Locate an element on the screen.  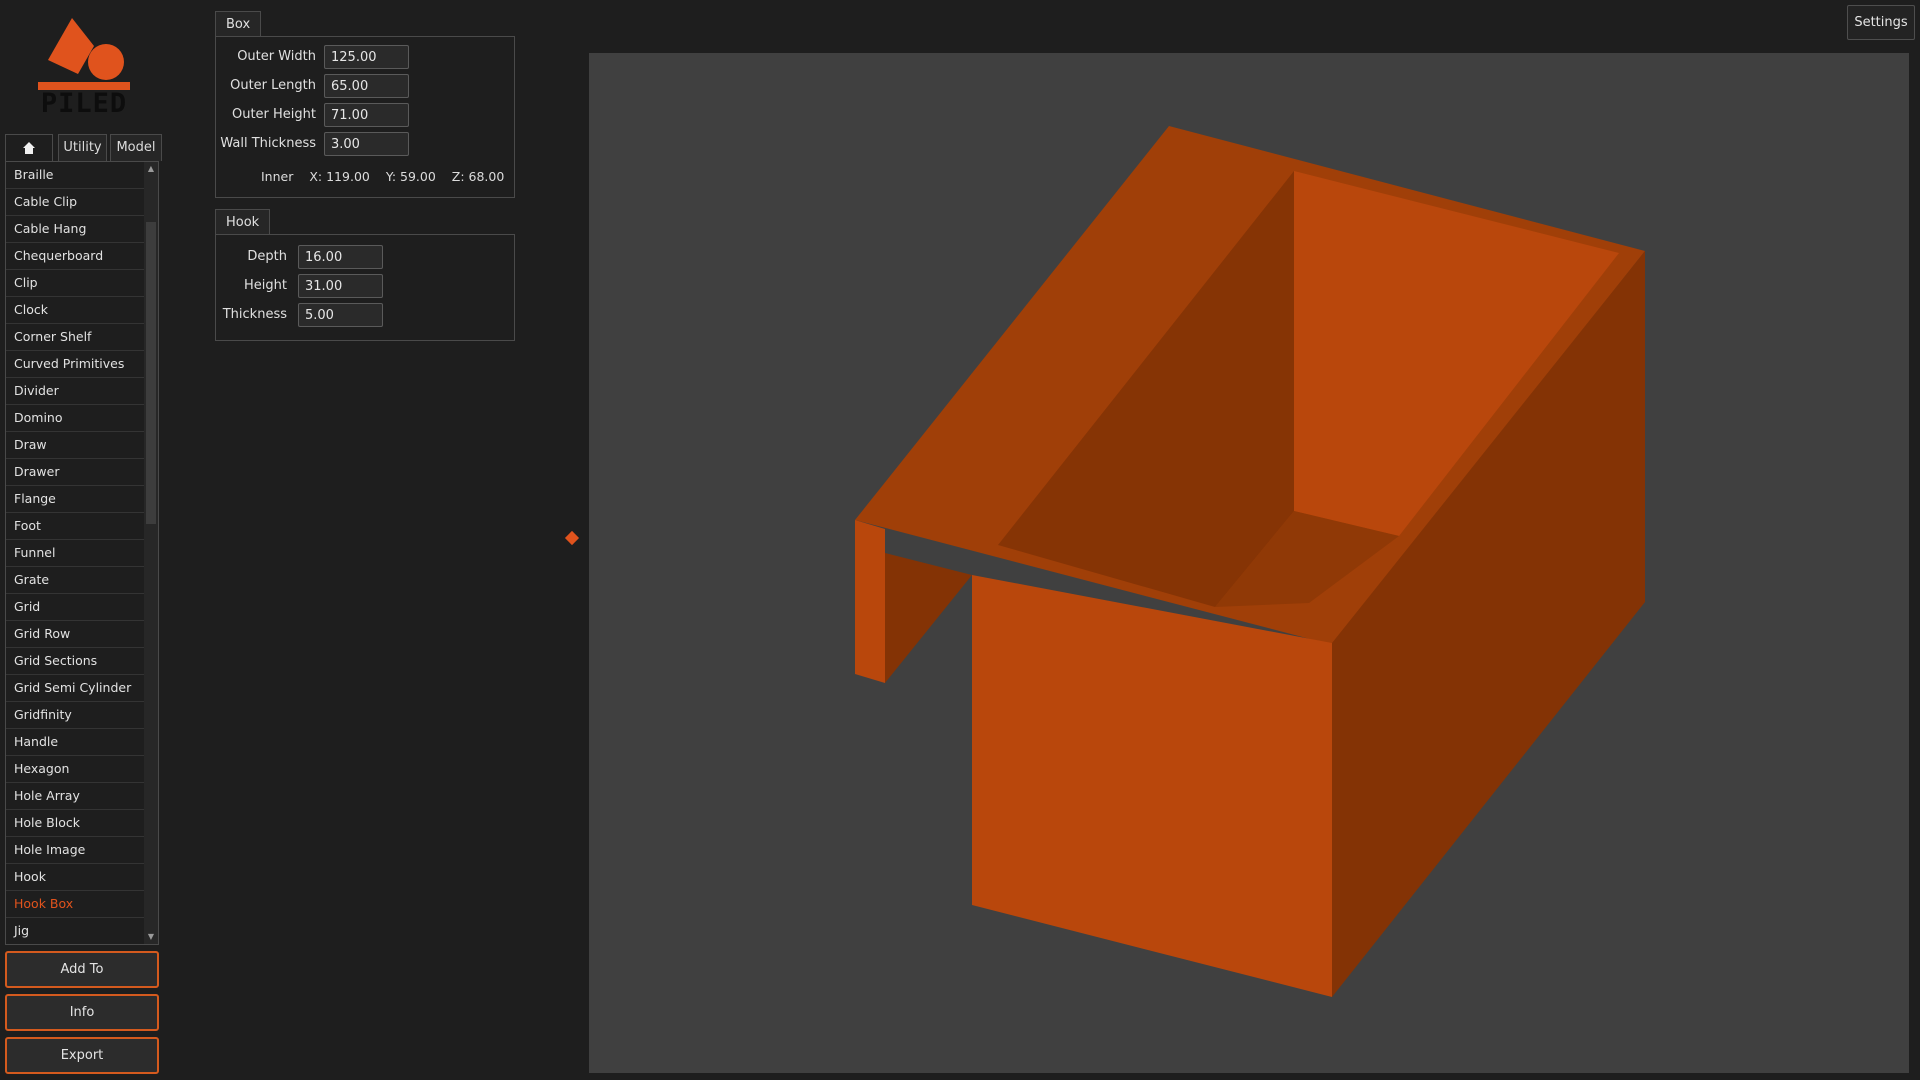
logo-shape is located at coordinates (71, 46).